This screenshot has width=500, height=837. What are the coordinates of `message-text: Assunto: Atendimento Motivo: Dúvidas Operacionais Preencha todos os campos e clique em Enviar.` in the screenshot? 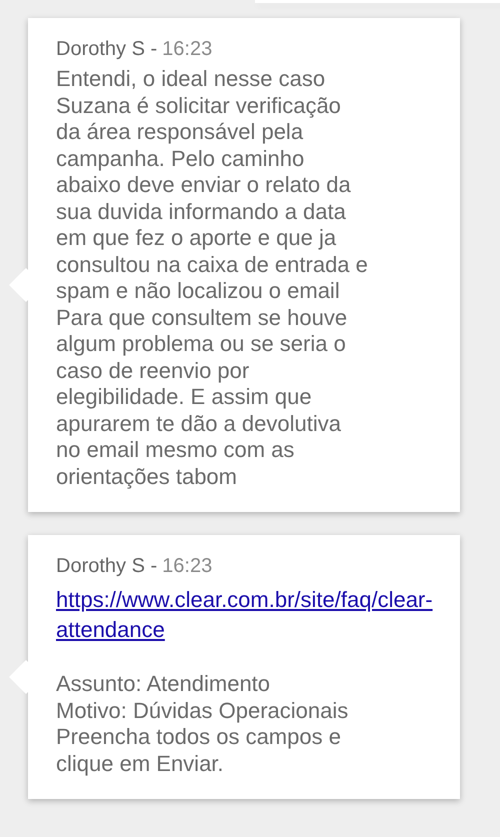 It's located at (203, 724).